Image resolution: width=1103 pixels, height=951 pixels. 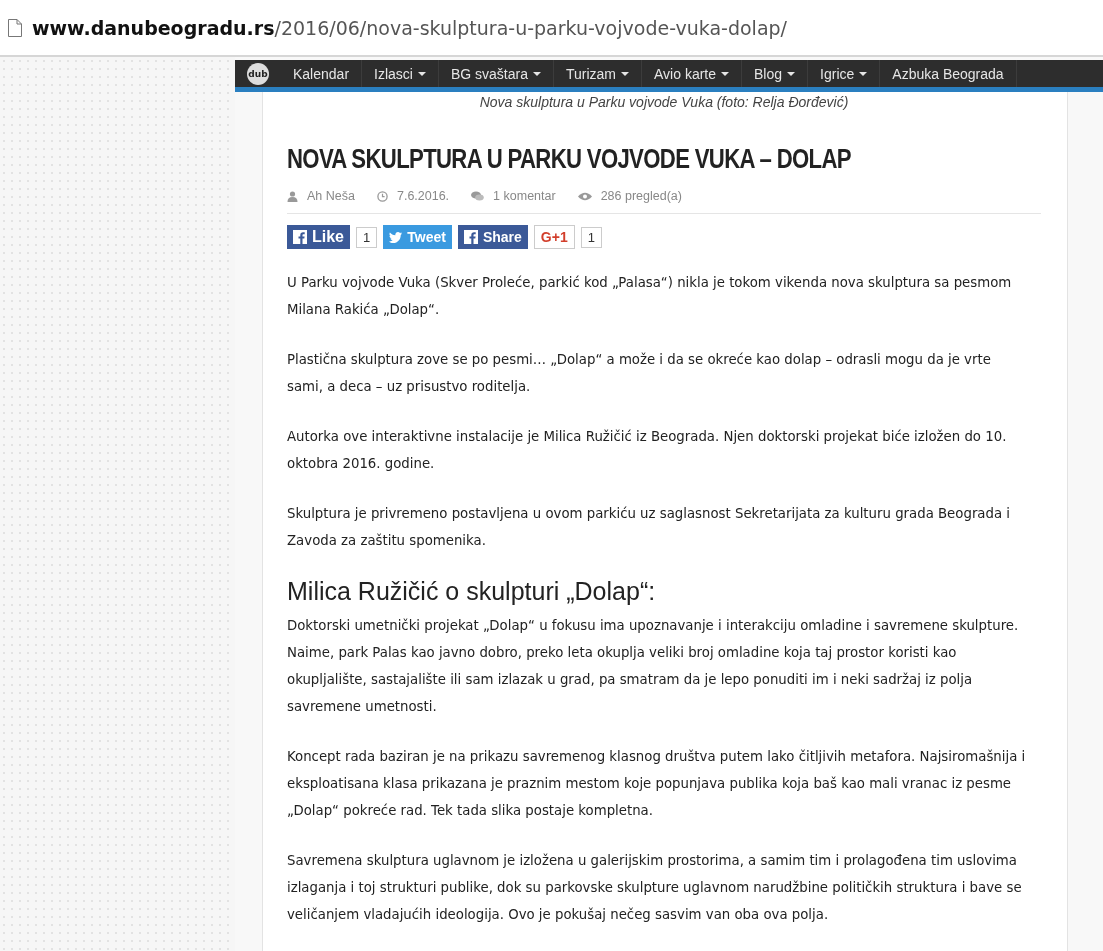 I want to click on paragraph: Savremena skulptura uglavnom je izložena u galerijskim prostorima, a samim tim i prolagođena tim uslovima izlaganja i toj strukturi publike, dok su parkovske skulpture uglavnom narudžbine političkih struktura i bave se veličanjem vladajućih ideologija. Ovo je pokušaj nečeg sasvim van oba ova polja., so click(x=655, y=888).